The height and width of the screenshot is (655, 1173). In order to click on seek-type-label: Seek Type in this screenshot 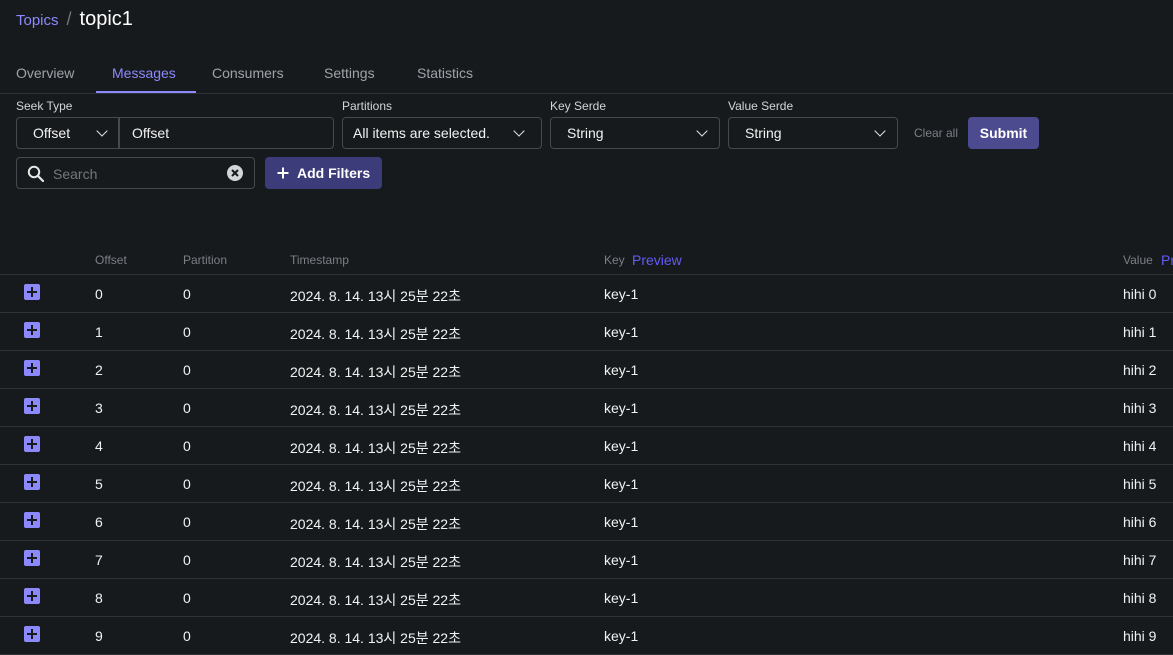, I will do `click(44, 106)`.